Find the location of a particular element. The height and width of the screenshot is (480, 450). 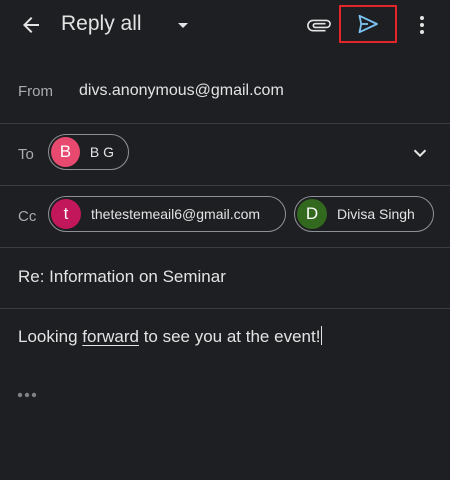

show-quoted-text-button is located at coordinates (27, 395).